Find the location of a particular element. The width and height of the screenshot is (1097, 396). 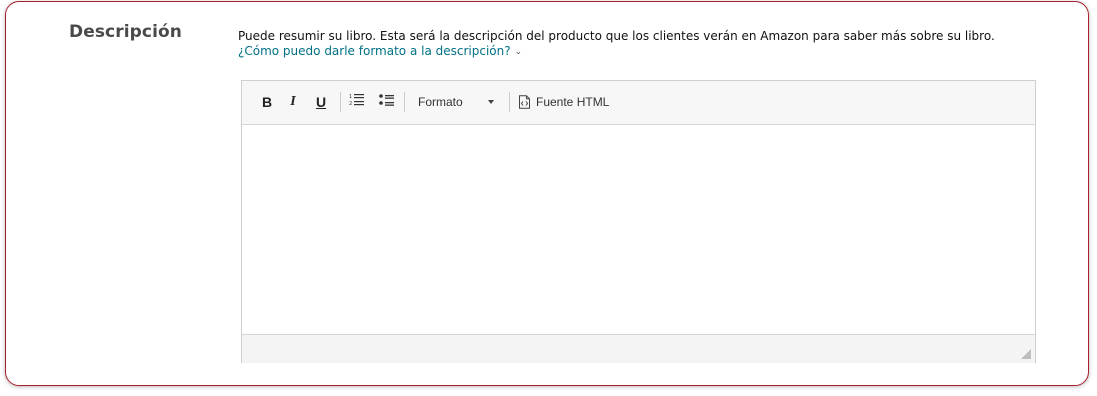

editor-toolbar: B I U 1 2 Formato Fuente HTML is located at coordinates (638, 103).